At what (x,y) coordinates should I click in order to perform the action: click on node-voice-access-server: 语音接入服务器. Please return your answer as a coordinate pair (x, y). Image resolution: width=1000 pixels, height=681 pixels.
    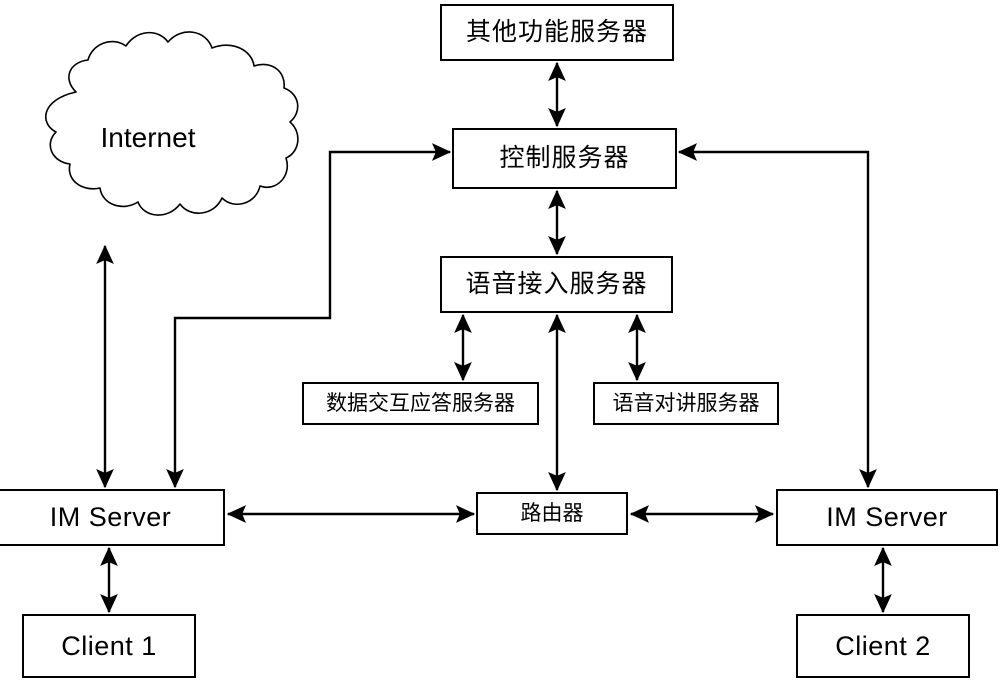
    Looking at the image, I should click on (556, 284).